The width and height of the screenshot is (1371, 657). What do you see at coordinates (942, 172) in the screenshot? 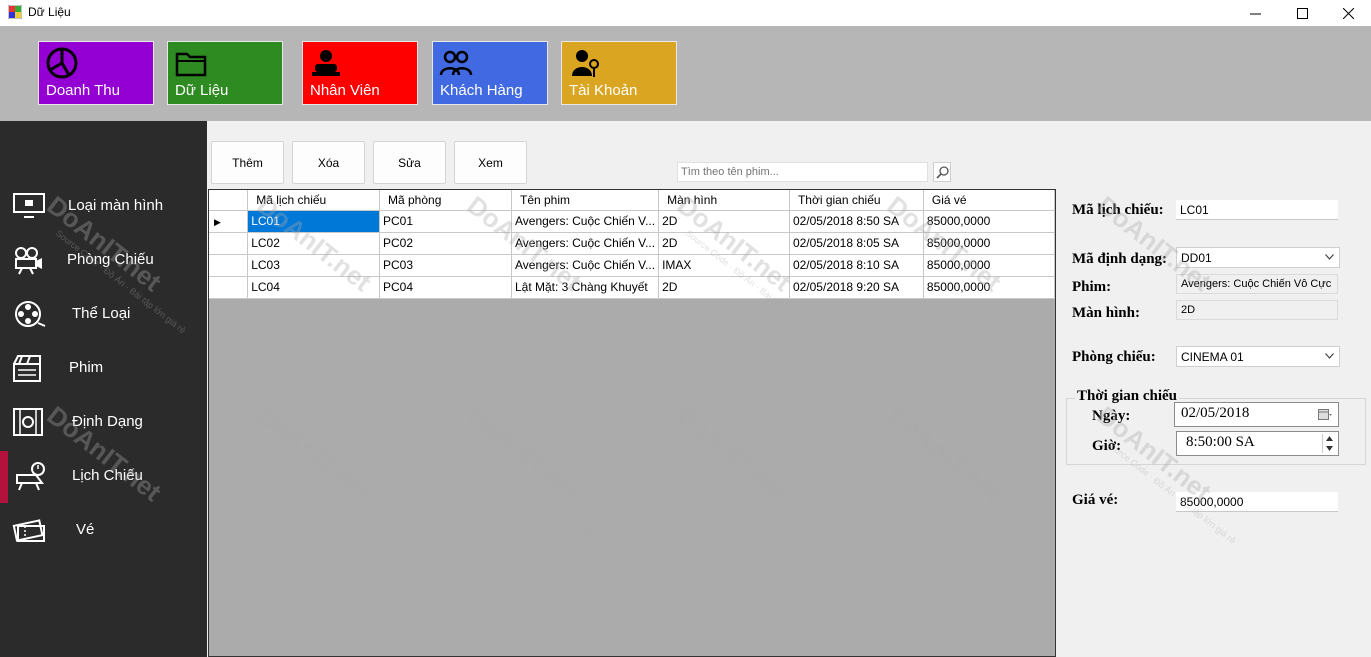
I see `search-button` at bounding box center [942, 172].